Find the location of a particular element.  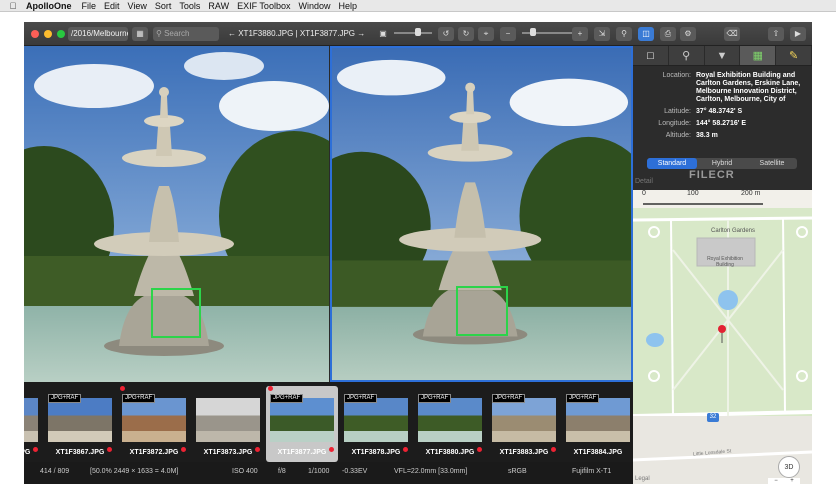

filmstrip-thumb: JPG+RAF XT1F3877.JPG is located at coordinates (302, 424).